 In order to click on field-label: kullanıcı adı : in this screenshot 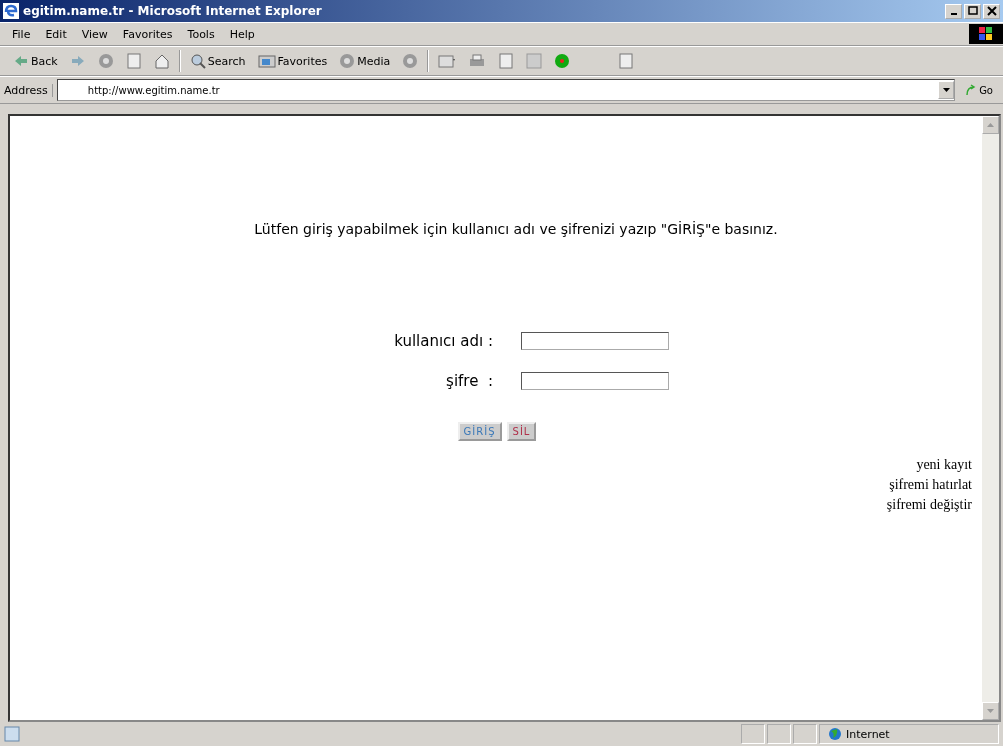, I will do `click(443, 341)`.